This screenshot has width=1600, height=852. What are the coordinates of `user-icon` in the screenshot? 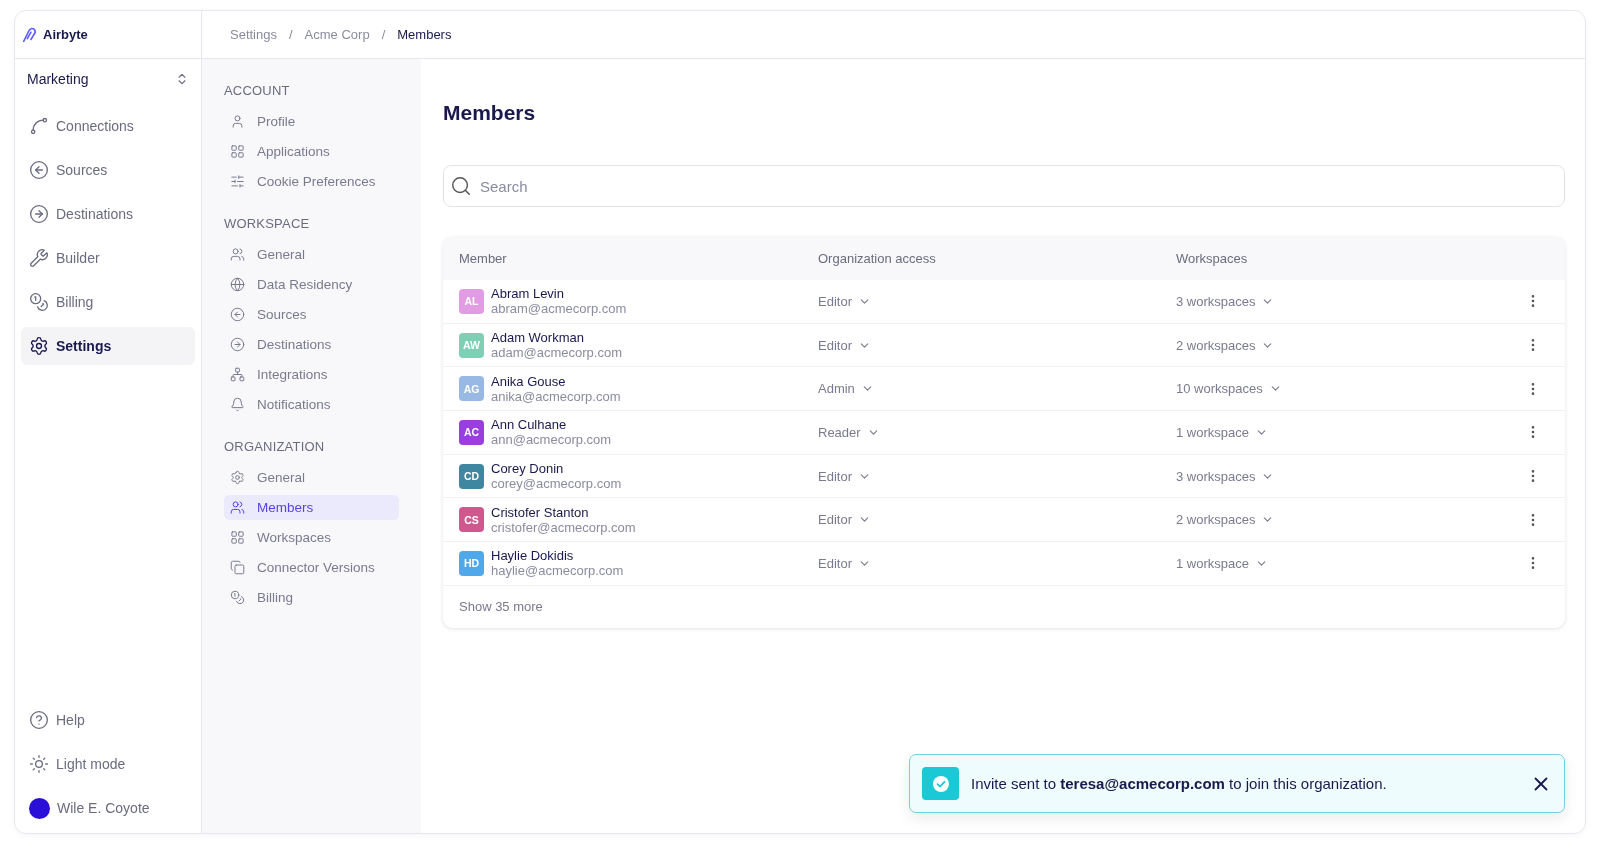 It's located at (237, 121).